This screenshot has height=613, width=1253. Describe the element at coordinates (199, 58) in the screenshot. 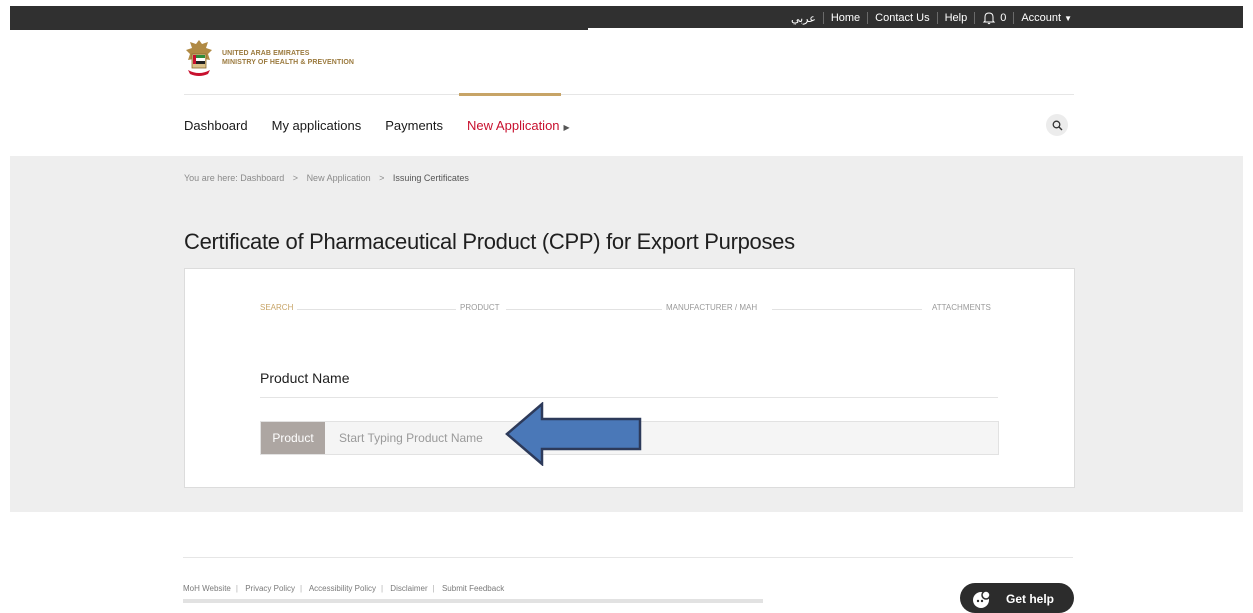

I see `uae-emblem-icon` at that location.